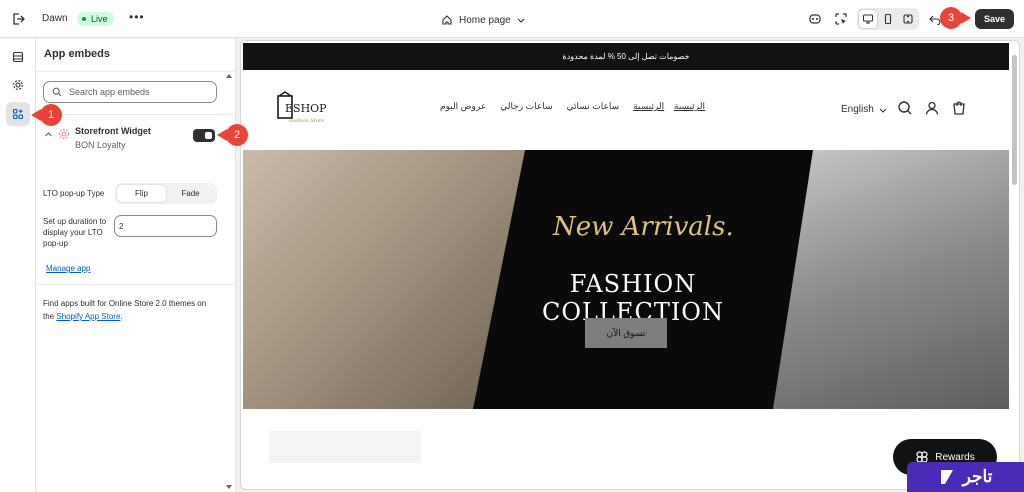  I want to click on logo-text: ESHOP, so click(306, 108).